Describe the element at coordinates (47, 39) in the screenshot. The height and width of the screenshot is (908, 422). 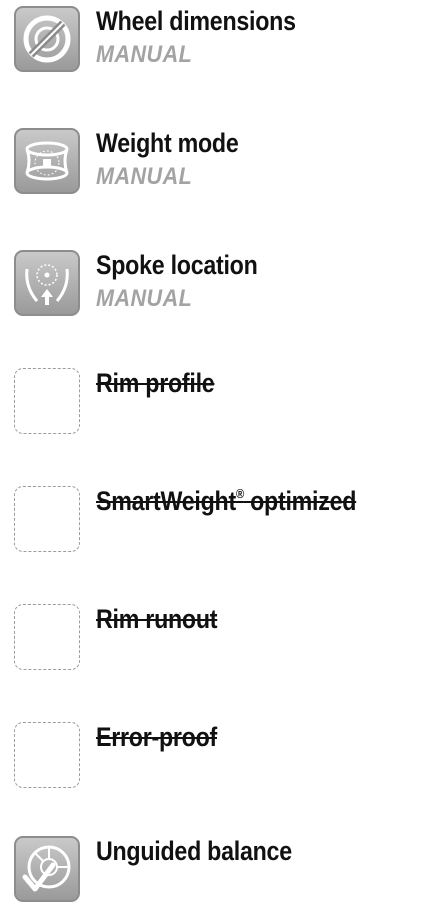
I see `wheel-dimensions-icon` at that location.